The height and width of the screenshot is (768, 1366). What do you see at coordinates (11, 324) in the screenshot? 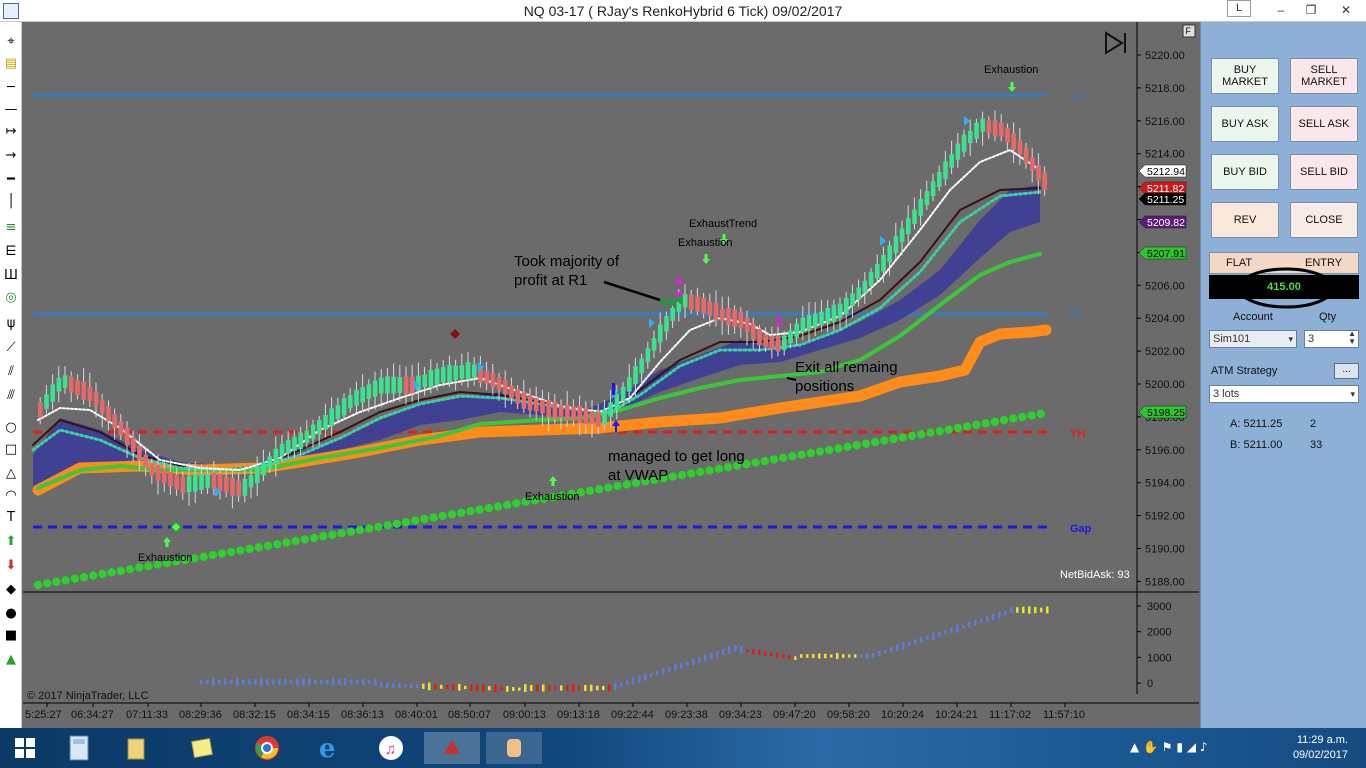
I see `pitchfork-icon: ψ` at bounding box center [11, 324].